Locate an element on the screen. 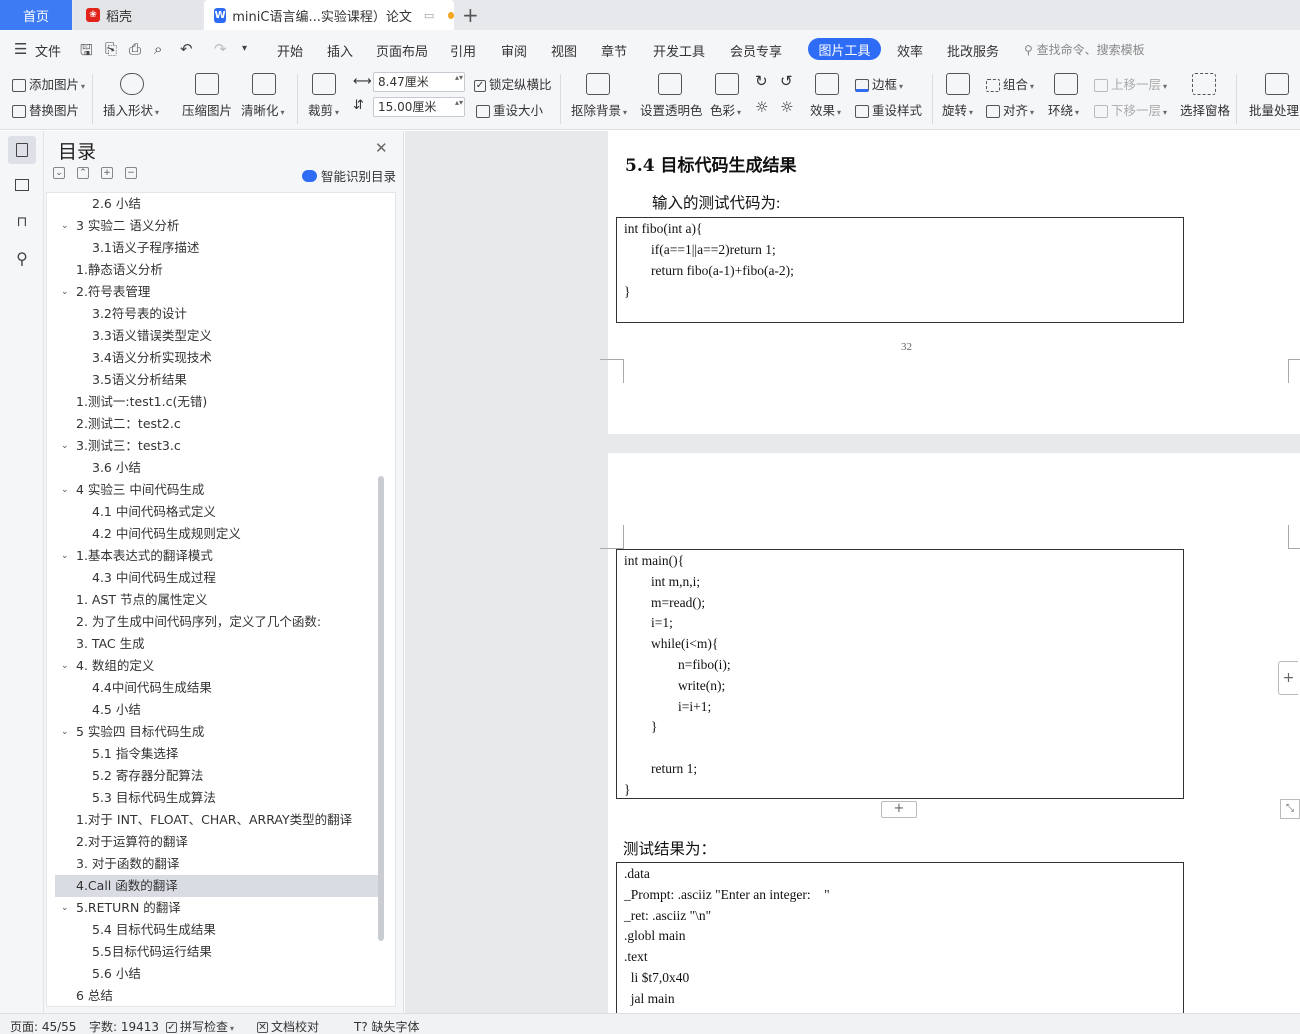 The image size is (1300, 1034). tab-document: W miniC语言编...实验课程）论文 ▭ is located at coordinates (329, 15).